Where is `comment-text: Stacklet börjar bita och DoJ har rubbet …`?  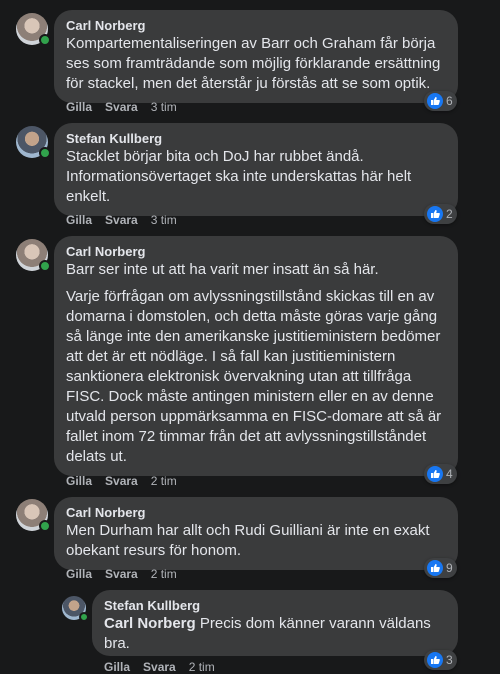 comment-text: Stacklet börjar bita och DoJ har rubbet … is located at coordinates (256, 177).